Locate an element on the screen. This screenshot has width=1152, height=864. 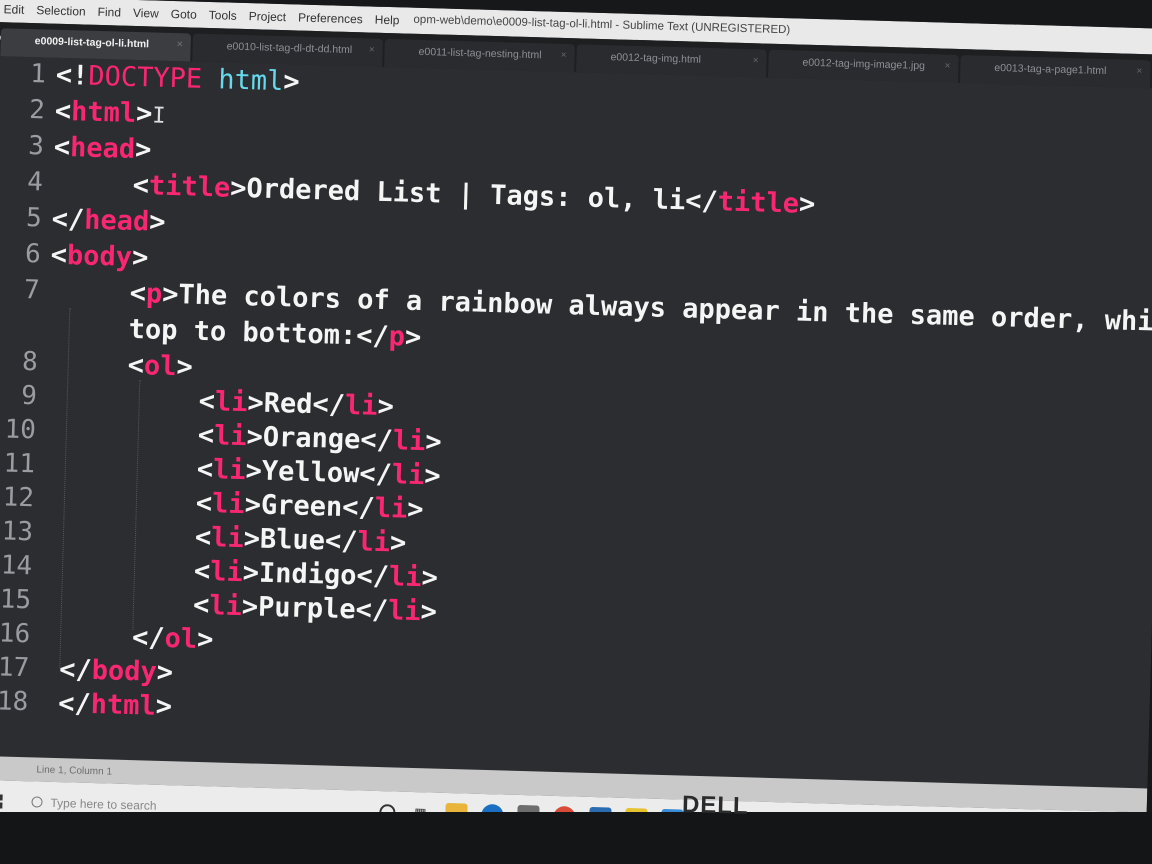
line-number: 16 is located at coordinates (15, 634).